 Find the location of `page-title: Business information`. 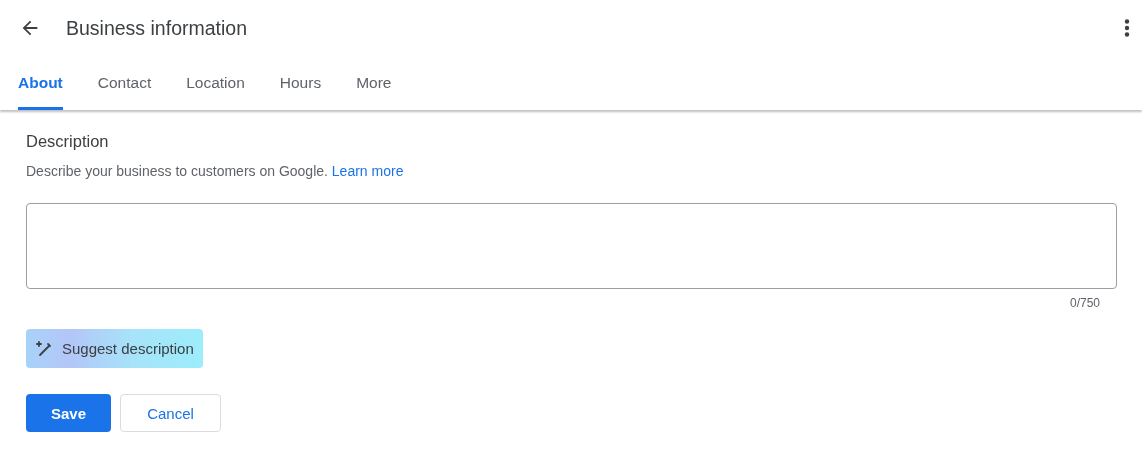

page-title: Business information is located at coordinates (157, 28).